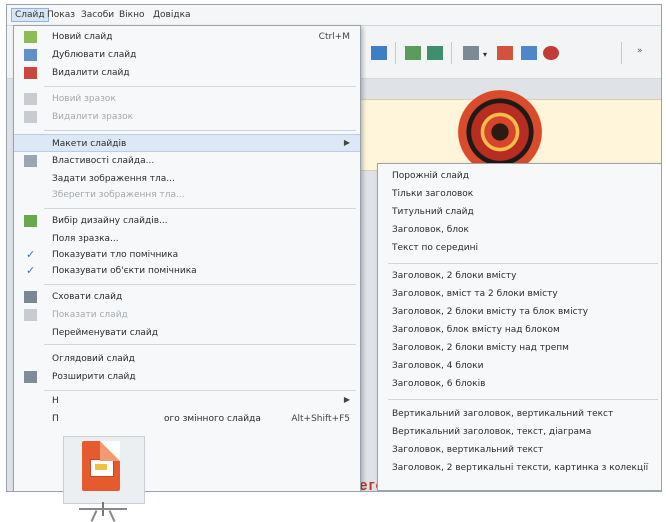 This screenshot has height=522, width=666. I want to click on menu-window: Вікно, so click(132, 15).